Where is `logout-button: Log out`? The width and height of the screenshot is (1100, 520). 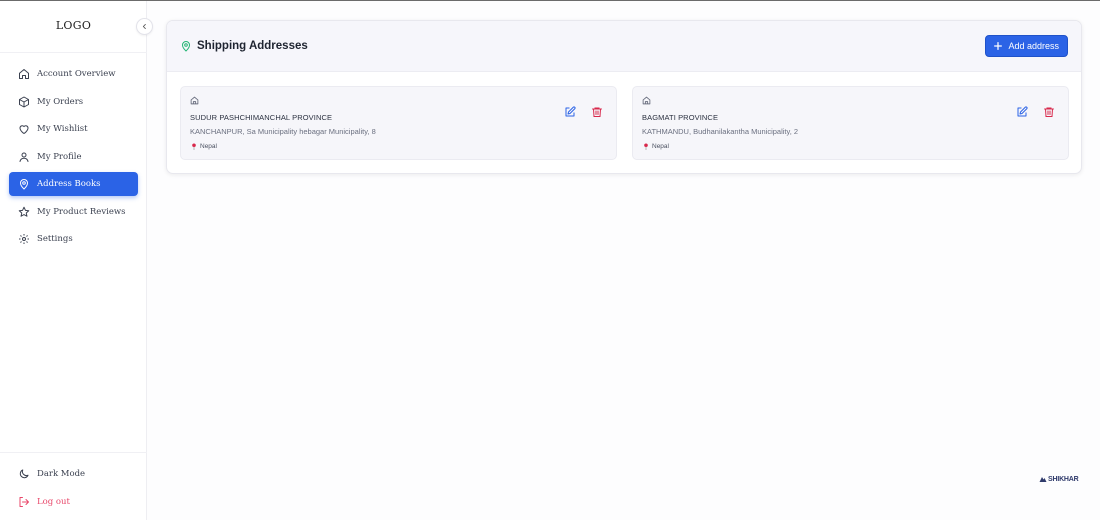
logout-button: Log out is located at coordinates (73, 502).